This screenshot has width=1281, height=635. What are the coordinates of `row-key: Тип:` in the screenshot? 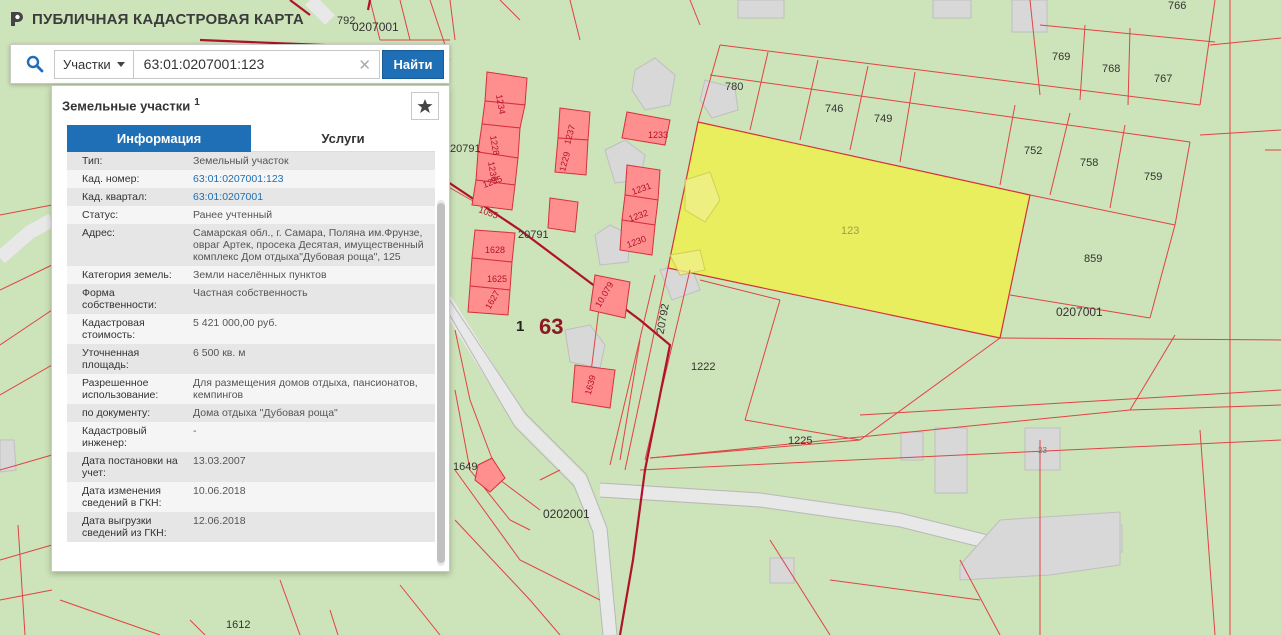 It's located at (92, 161).